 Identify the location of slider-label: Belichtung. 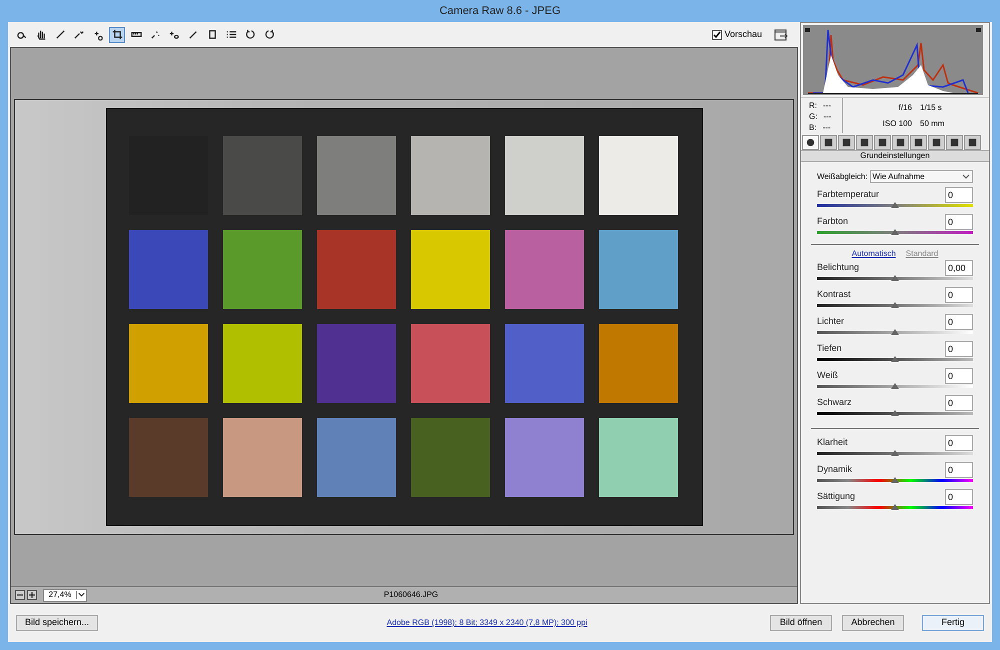
(838, 267).